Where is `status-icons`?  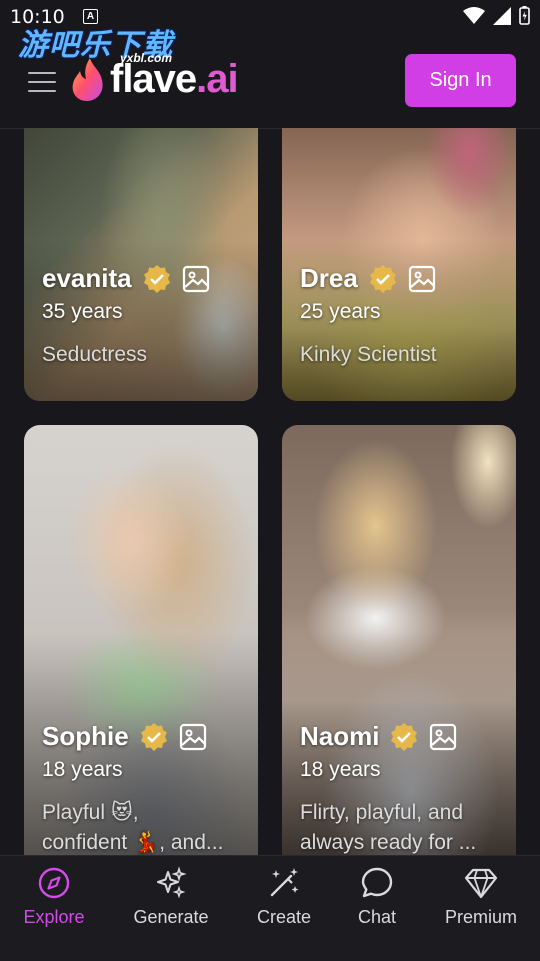
status-icons is located at coordinates (496, 15).